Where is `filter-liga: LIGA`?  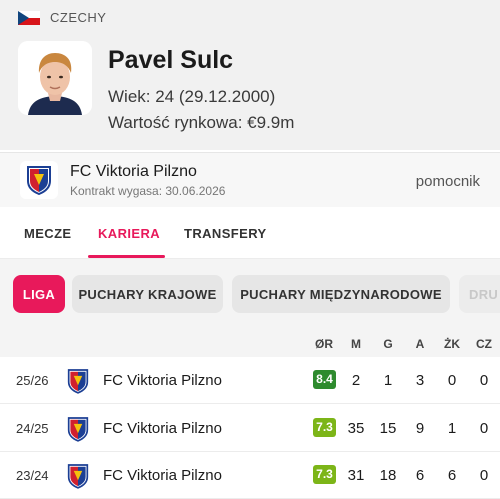 filter-liga: LIGA is located at coordinates (39, 294).